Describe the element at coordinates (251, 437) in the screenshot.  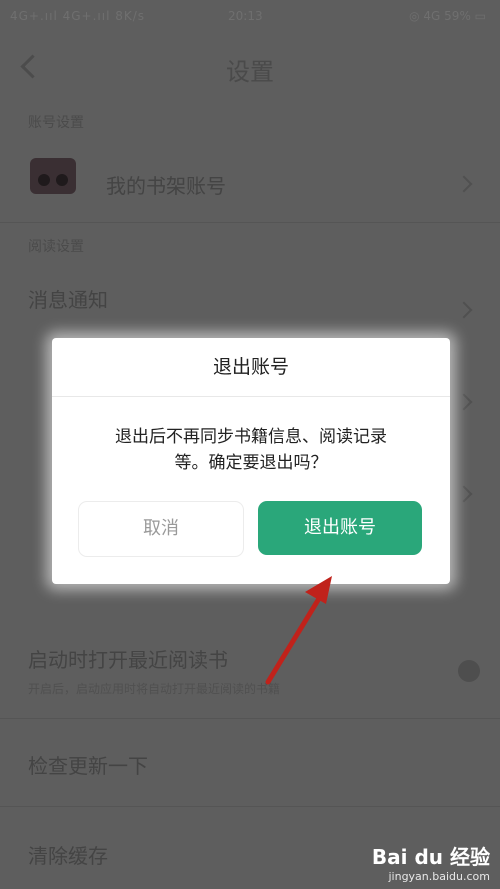
I see `dialog-message-line1: 退出后不再同步书籍信息、阅读记录` at that location.